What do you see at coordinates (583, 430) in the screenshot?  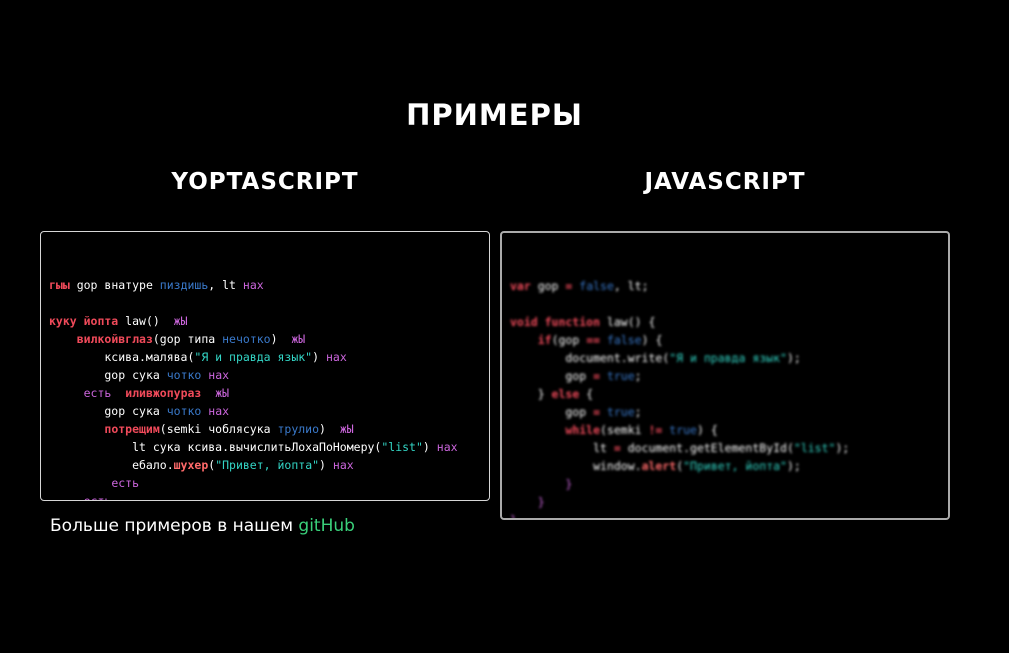 I see `javascript-code-token: while` at bounding box center [583, 430].